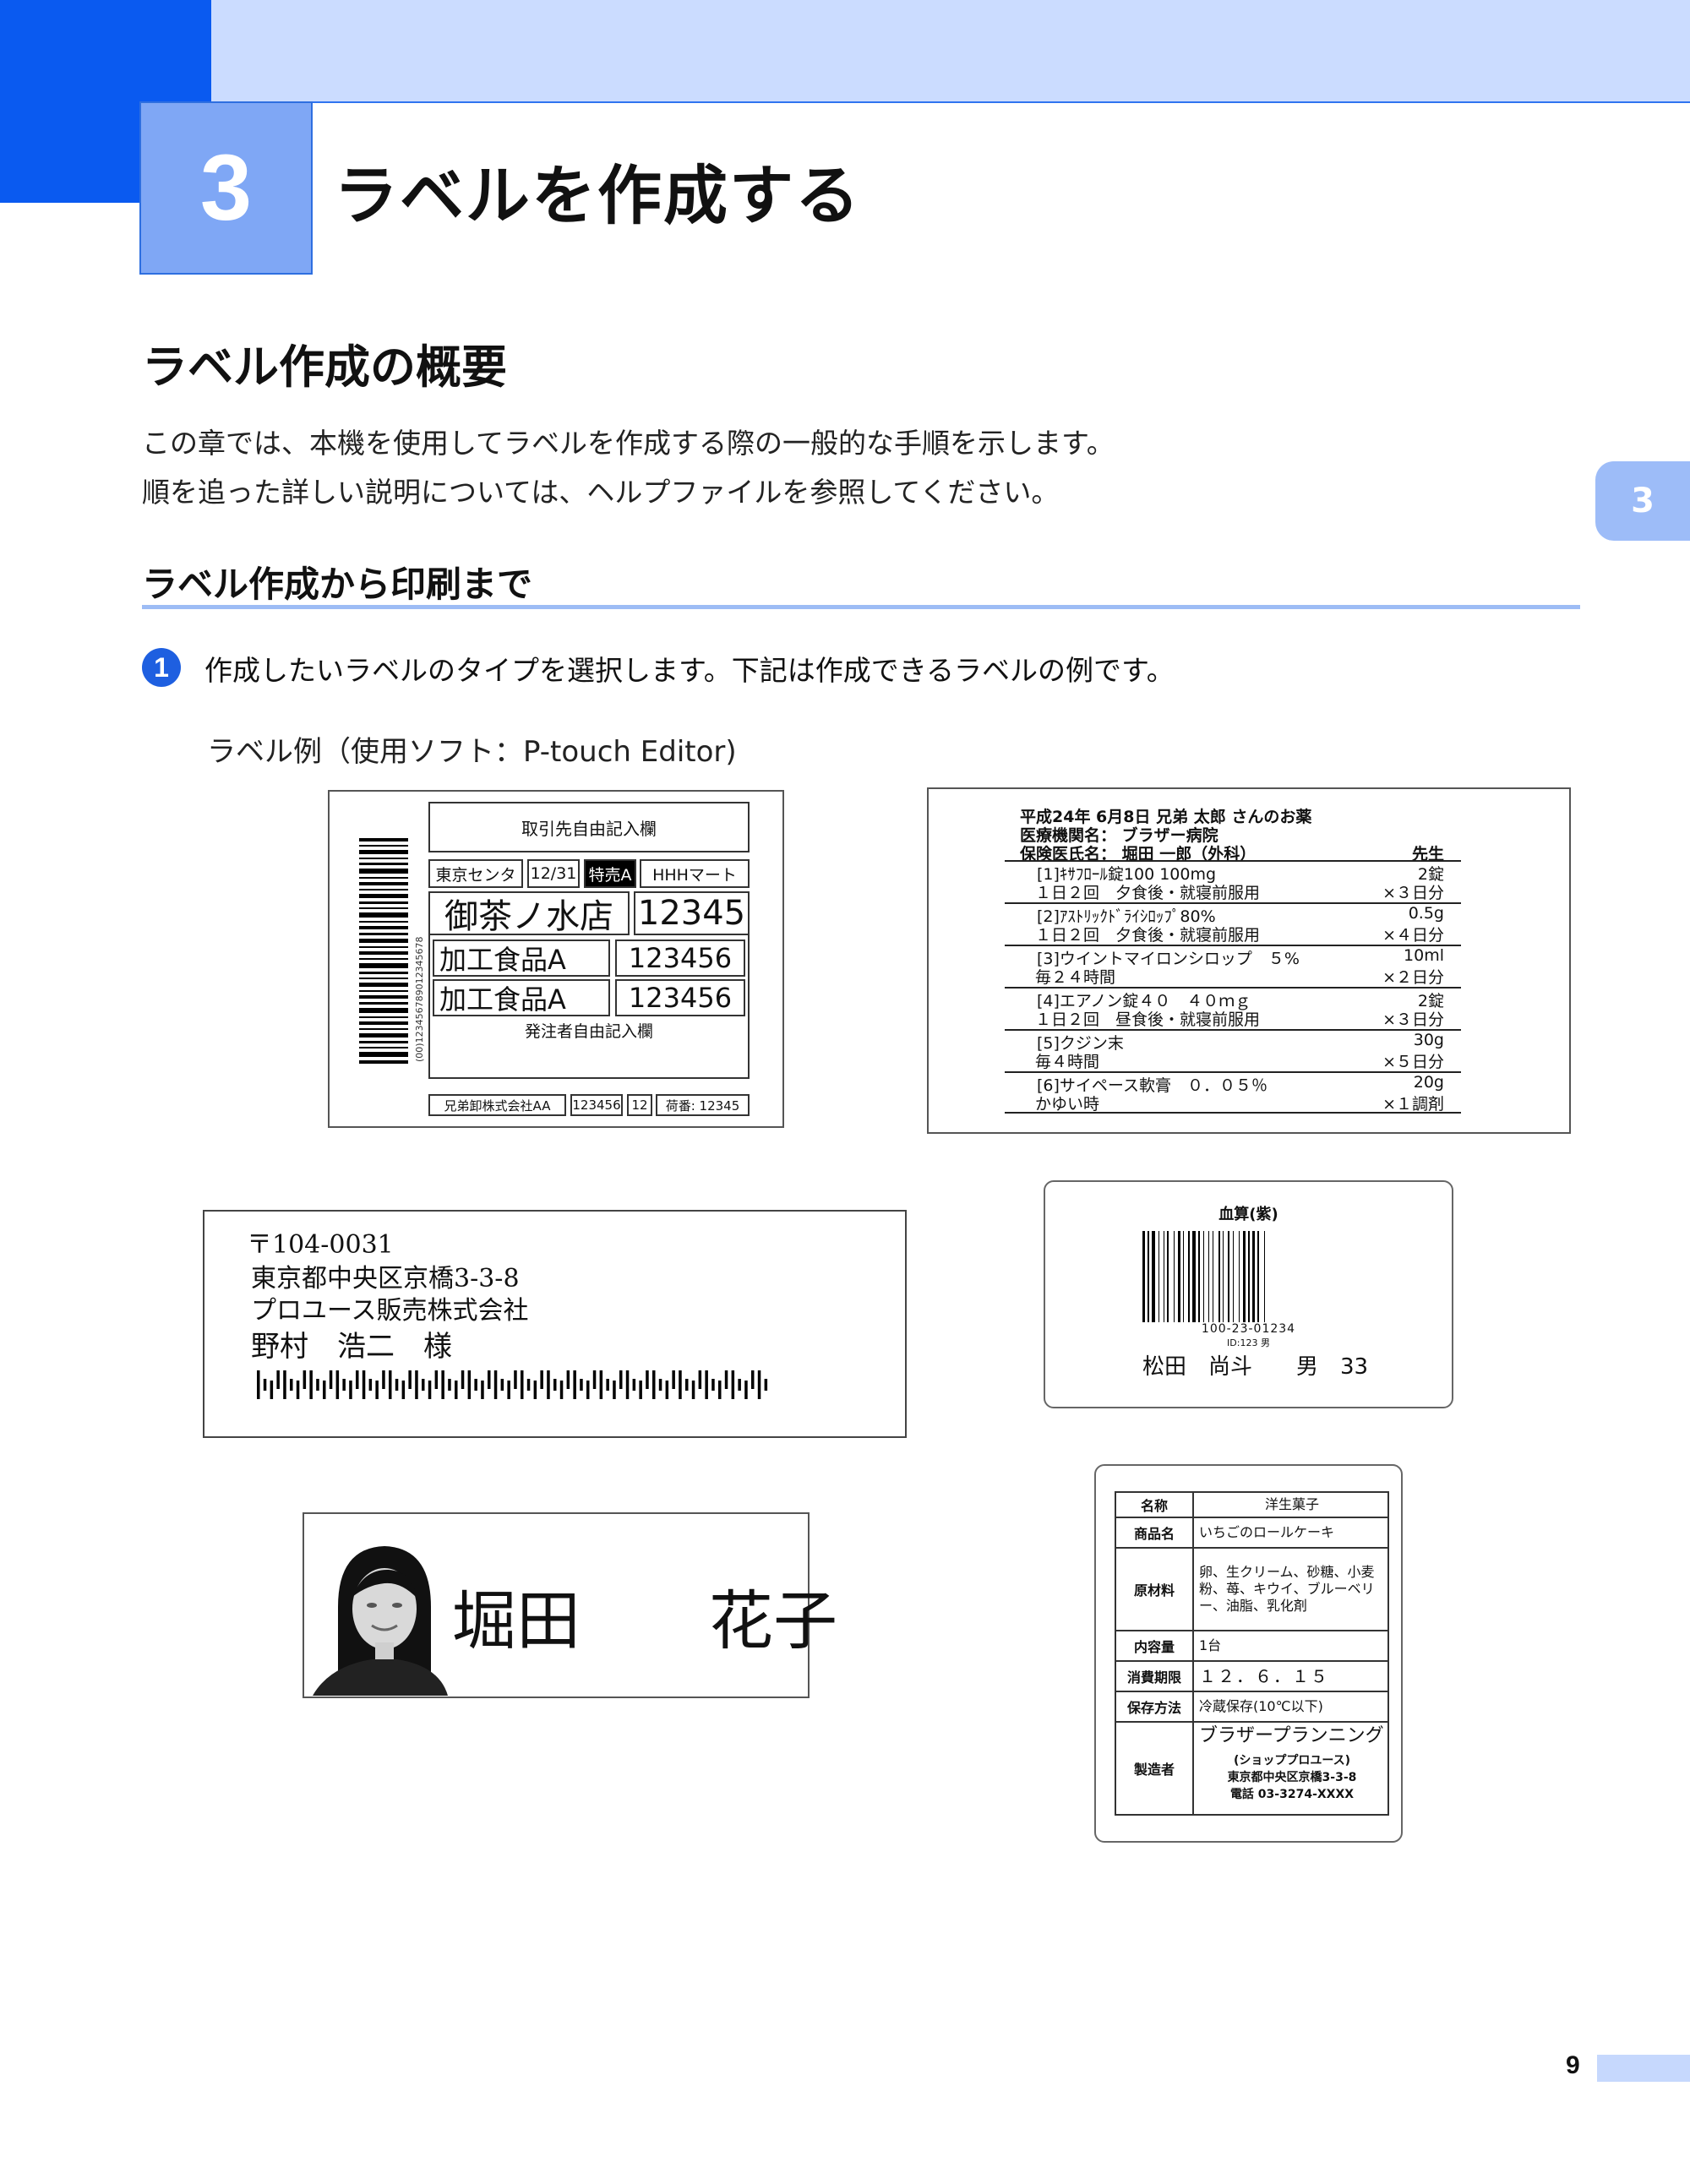 The height and width of the screenshot is (2184, 1690). What do you see at coordinates (589, 1007) in the screenshot?
I see `shipping-footer-note: 発注者自由記入欄` at bounding box center [589, 1007].